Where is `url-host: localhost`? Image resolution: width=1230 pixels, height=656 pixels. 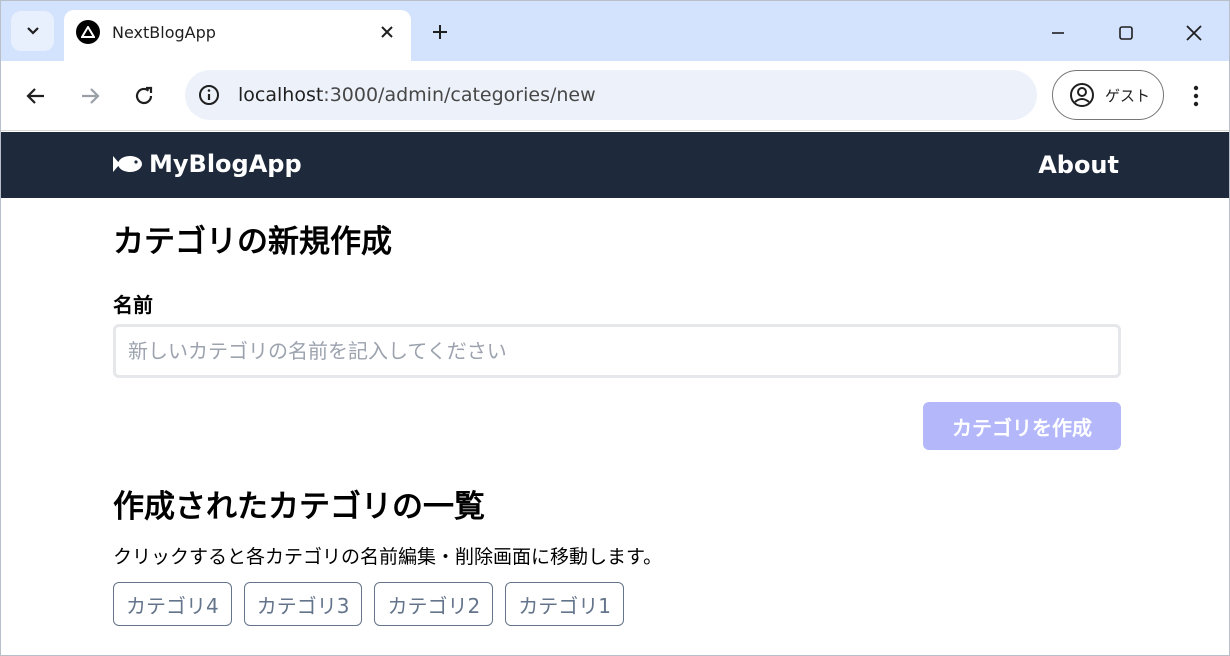 url-host: localhost is located at coordinates (281, 95).